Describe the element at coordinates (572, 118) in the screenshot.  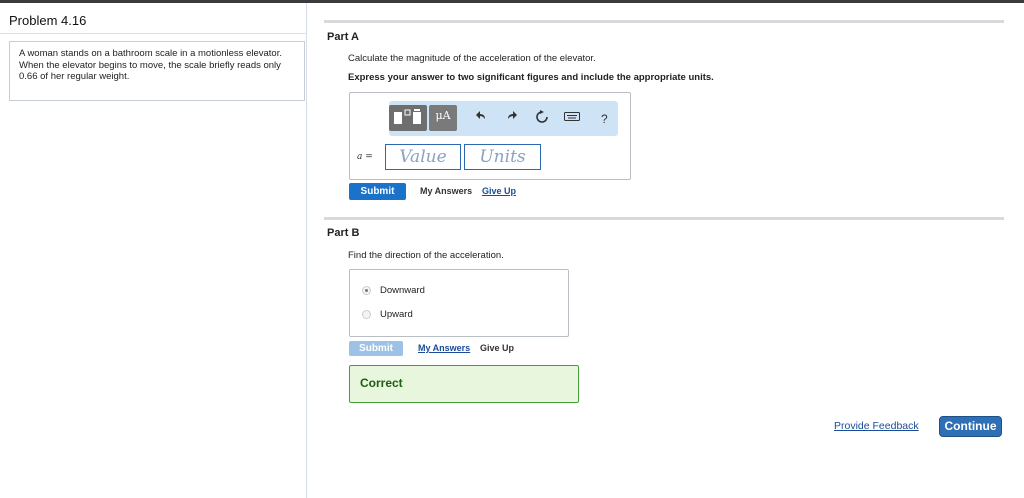
I see `keyboard-icon` at that location.